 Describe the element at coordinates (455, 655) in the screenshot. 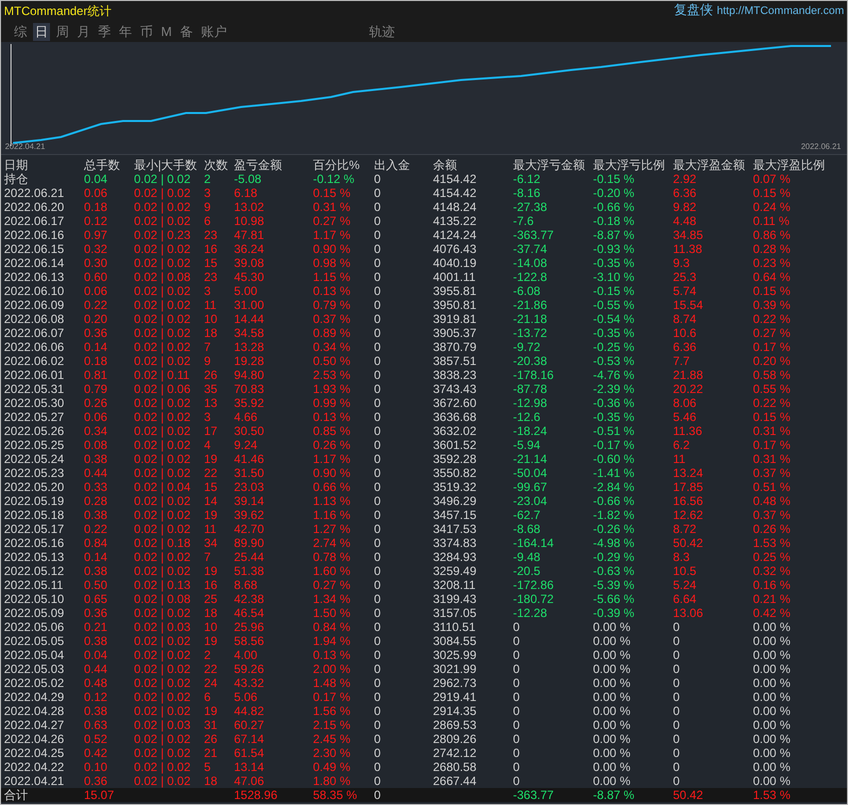

I see `balance-cell-text: 3025.99` at that location.